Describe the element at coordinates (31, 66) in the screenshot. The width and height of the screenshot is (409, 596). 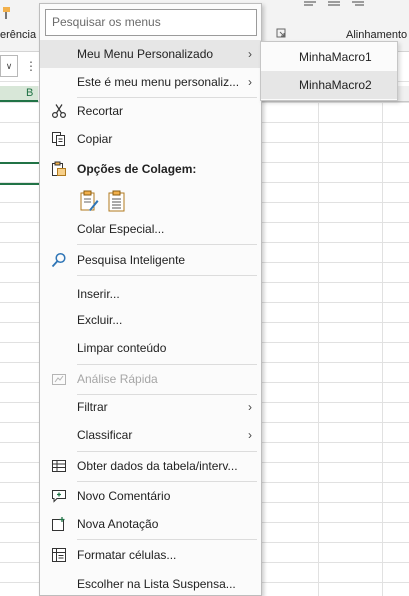
I see `more-options-icon: ⋮` at that location.